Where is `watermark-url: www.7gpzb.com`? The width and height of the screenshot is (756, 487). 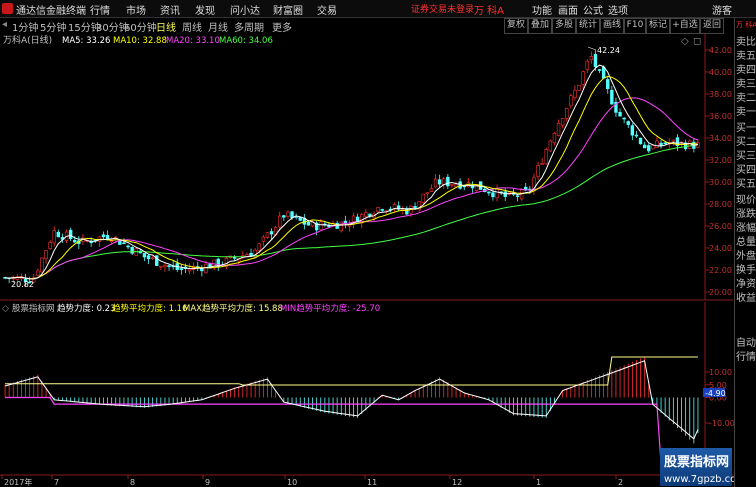
watermark-url: www.7gpzb.com is located at coordinates (699, 479).